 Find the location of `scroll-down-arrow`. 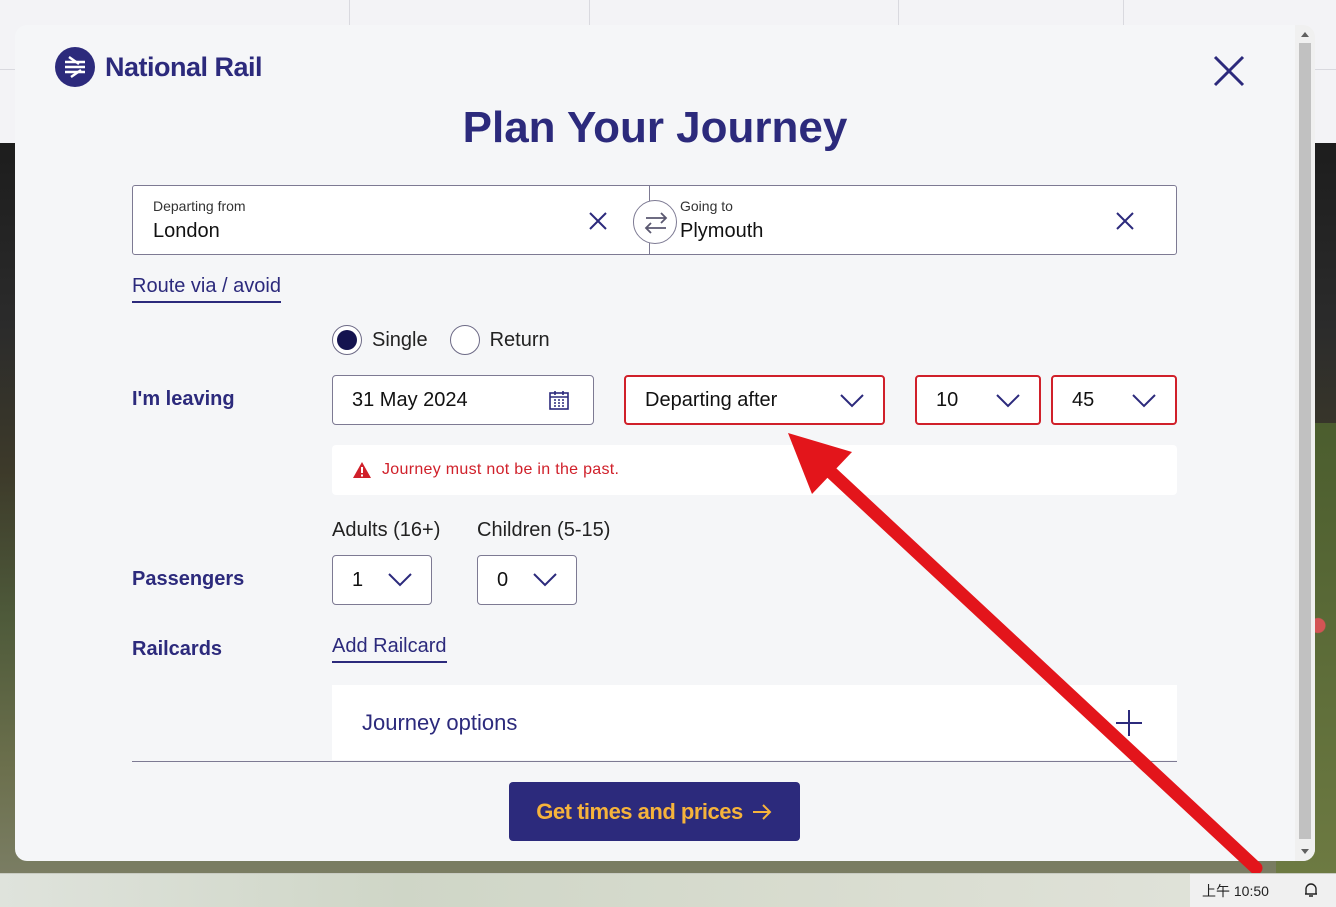

scroll-down-arrow is located at coordinates (1305, 851).